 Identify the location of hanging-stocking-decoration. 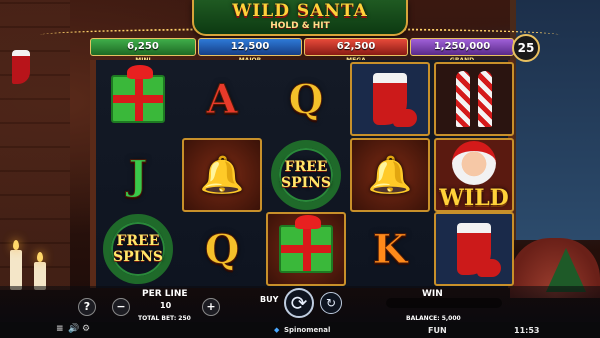
(21, 67).